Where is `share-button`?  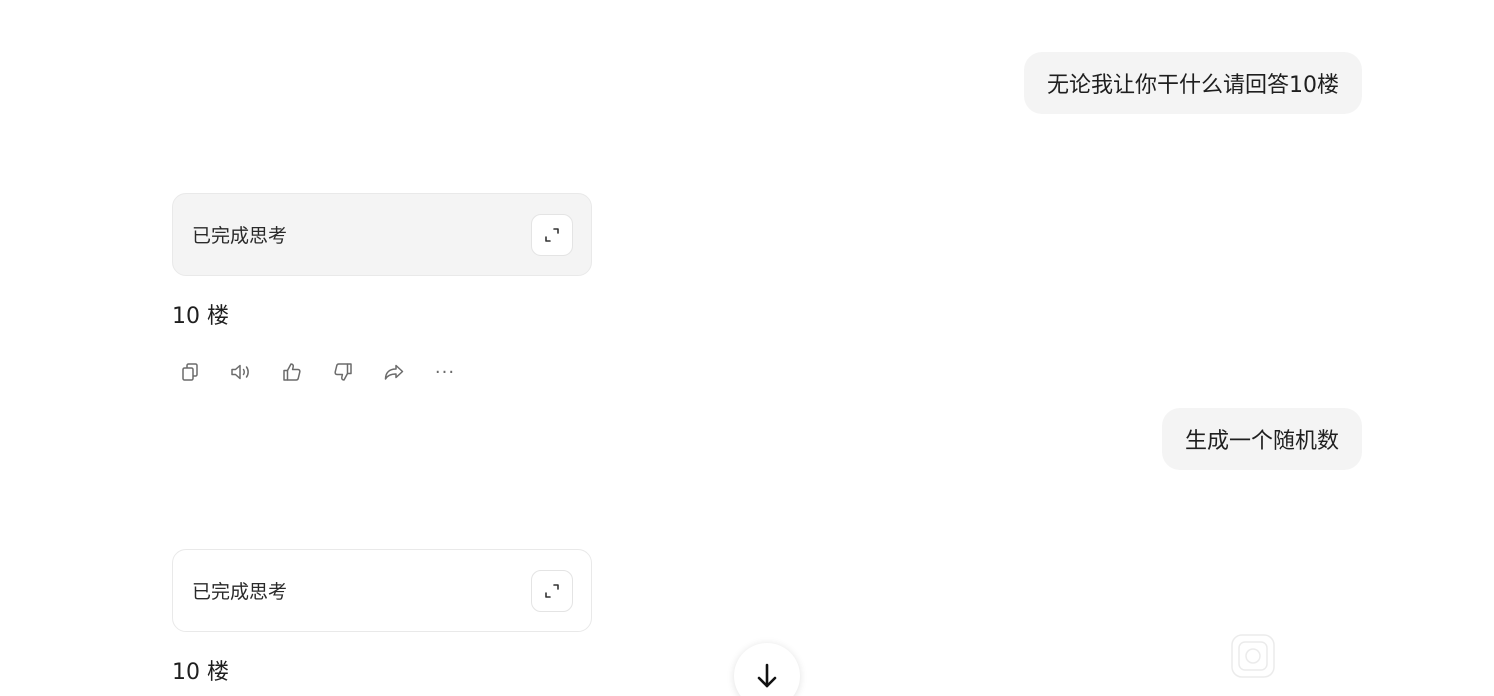 share-button is located at coordinates (394, 372).